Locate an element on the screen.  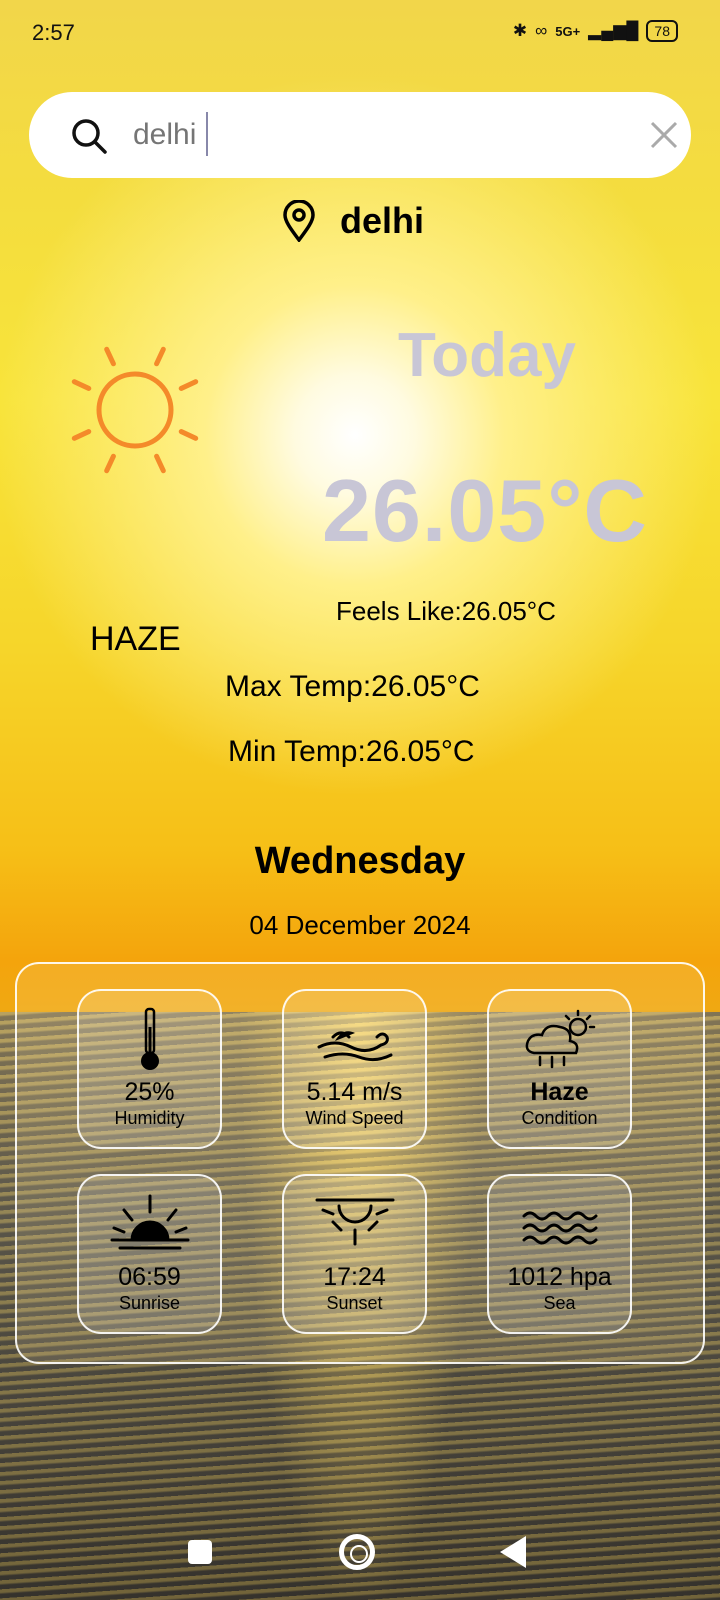
status-icons: ✱ ∞ 5G+ ▂▄▆█ 78 is located at coordinates (595, 31).